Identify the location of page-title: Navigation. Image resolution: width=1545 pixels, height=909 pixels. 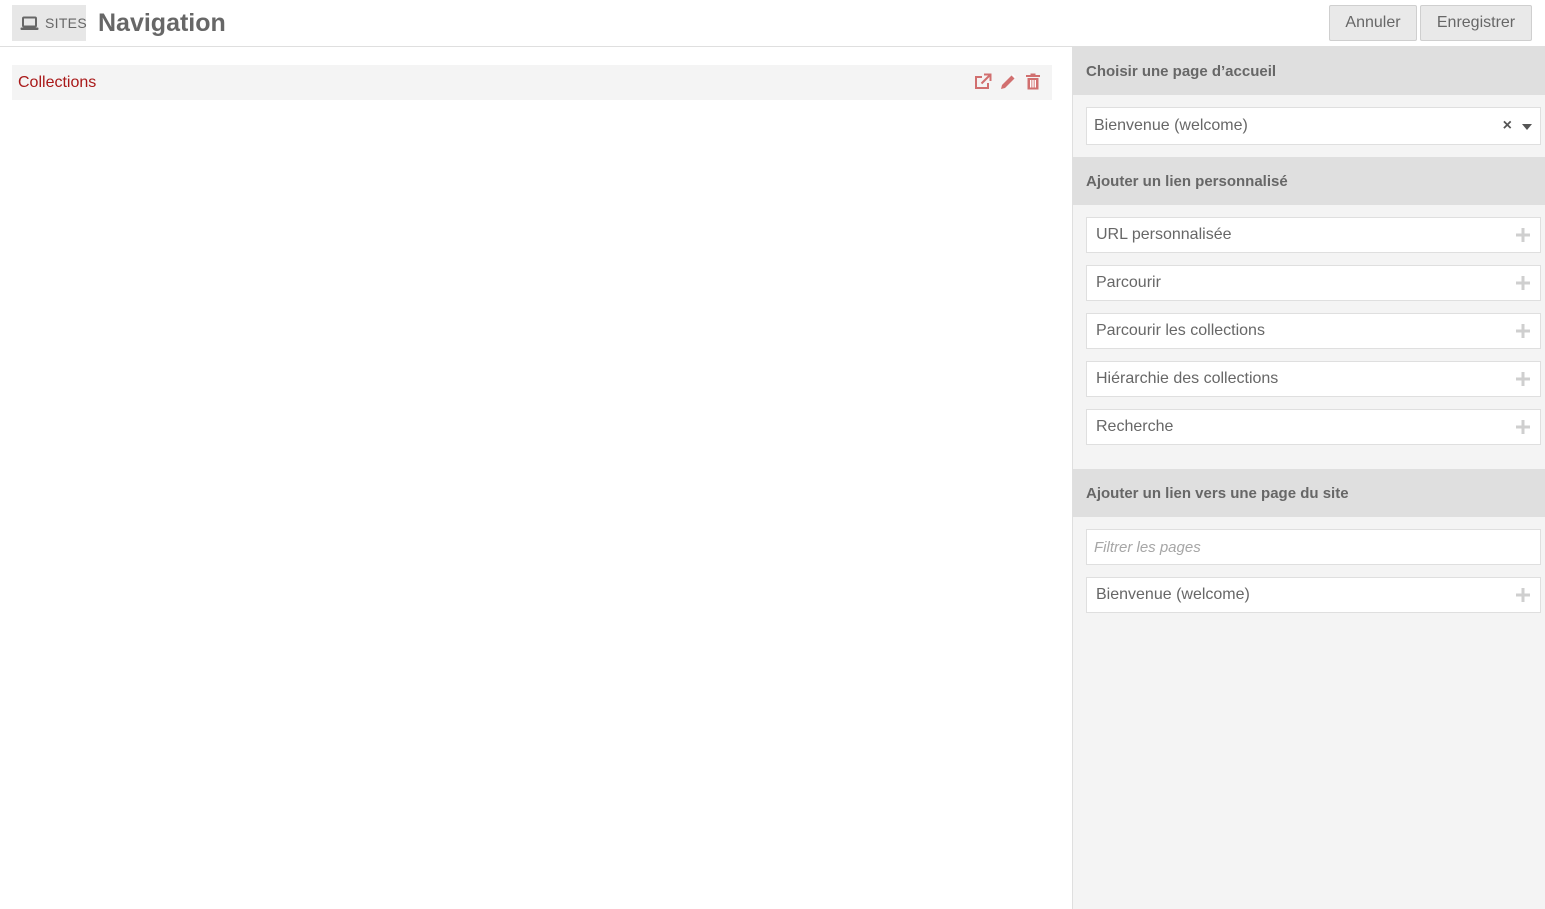
(162, 23).